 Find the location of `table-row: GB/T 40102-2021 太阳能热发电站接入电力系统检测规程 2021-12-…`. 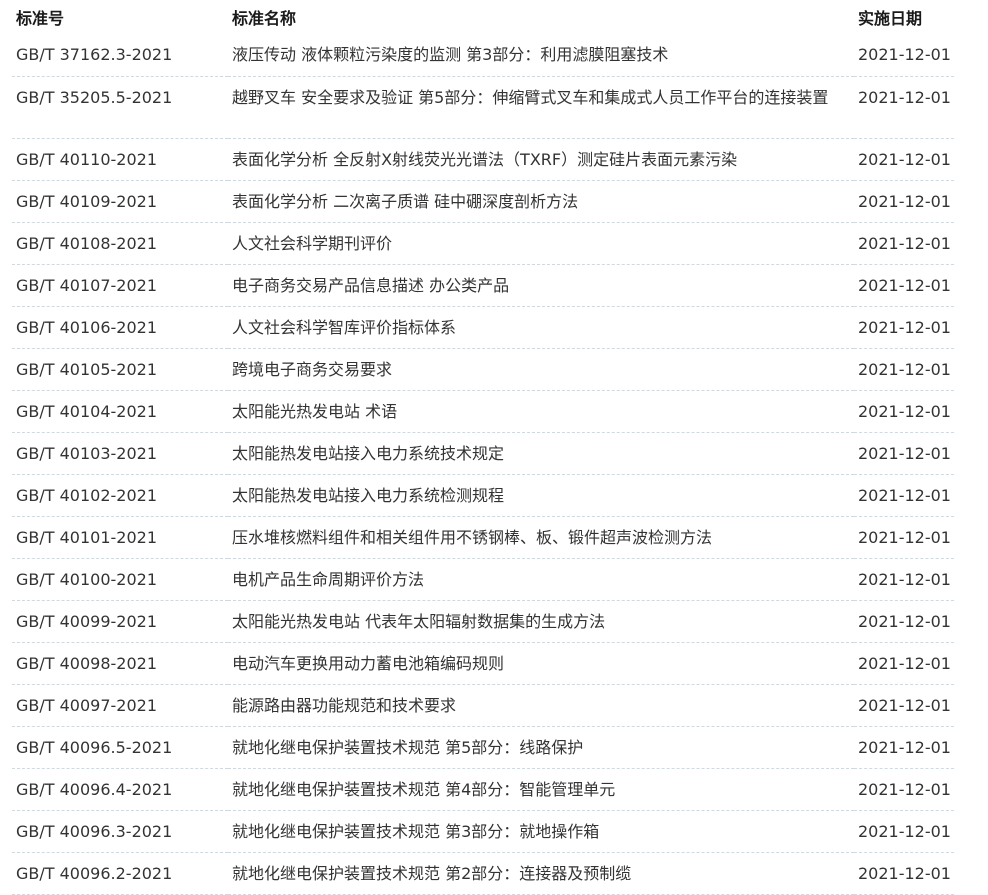

table-row: GB/T 40102-2021 太阳能热发电站接入电力系统检测规程 2021-12-… is located at coordinates (483, 495).